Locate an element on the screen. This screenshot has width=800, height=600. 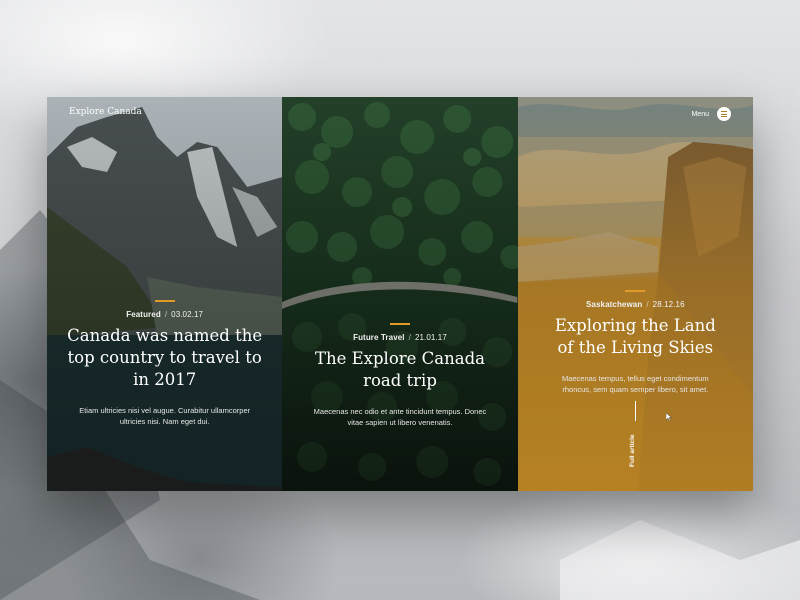
hamburger-icon is located at coordinates (723, 114).